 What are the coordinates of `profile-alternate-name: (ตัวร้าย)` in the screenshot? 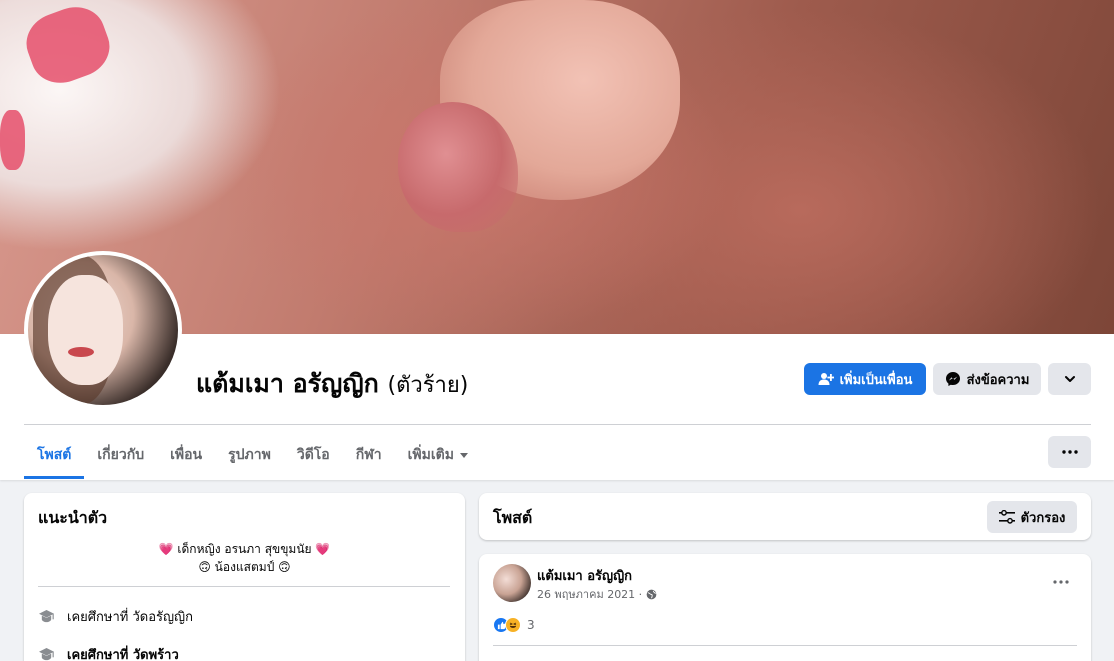 It's located at (428, 385).